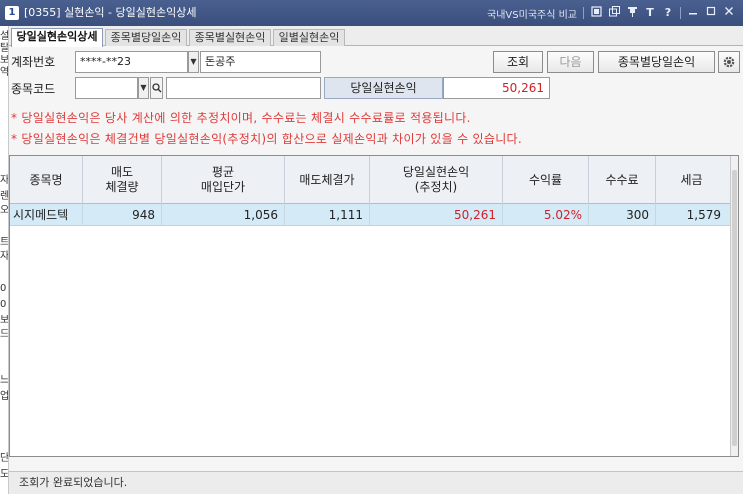  What do you see at coordinates (110, 12) in the screenshot?
I see `window-title: [0355] 실현손익 - 당일실현손익상세` at bounding box center [110, 12].